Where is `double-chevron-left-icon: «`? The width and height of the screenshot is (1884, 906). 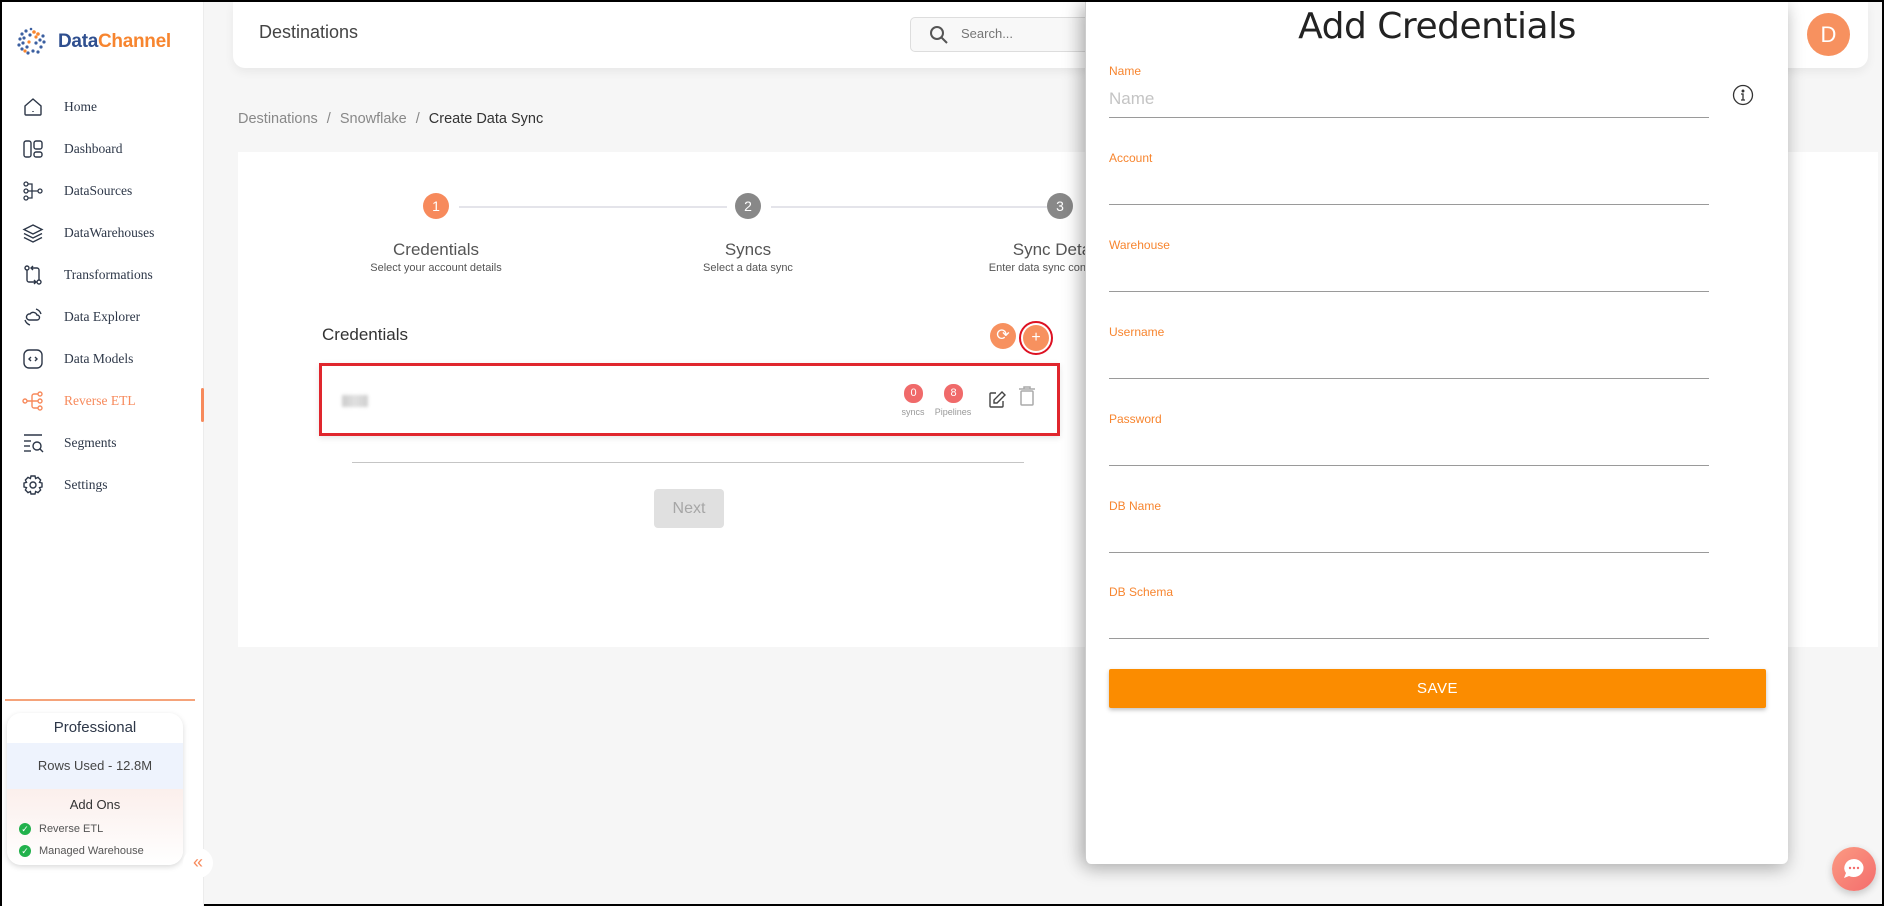 double-chevron-left-icon: « is located at coordinates (197, 862).